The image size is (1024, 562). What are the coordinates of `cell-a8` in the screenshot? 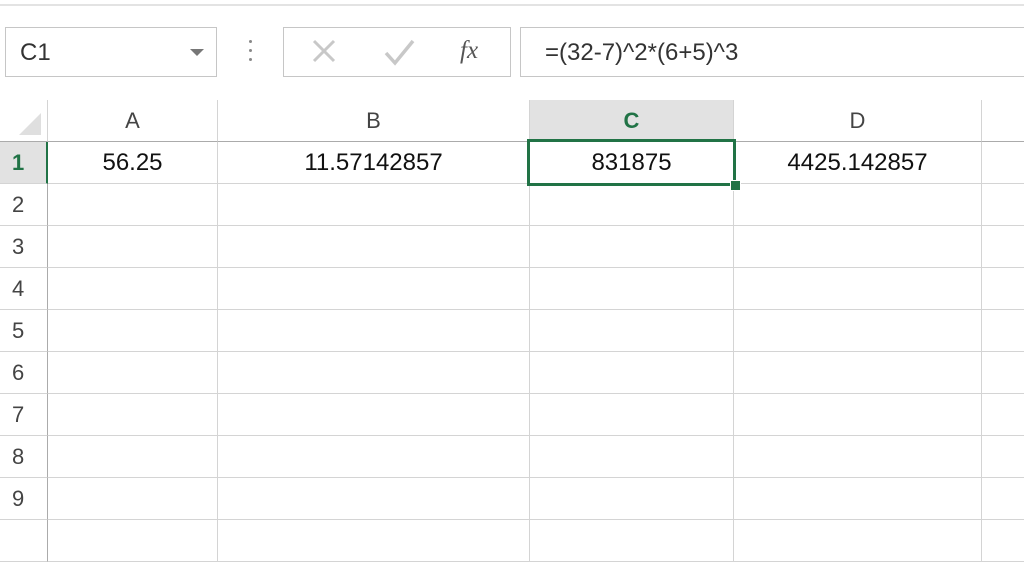 It's located at (133, 457).